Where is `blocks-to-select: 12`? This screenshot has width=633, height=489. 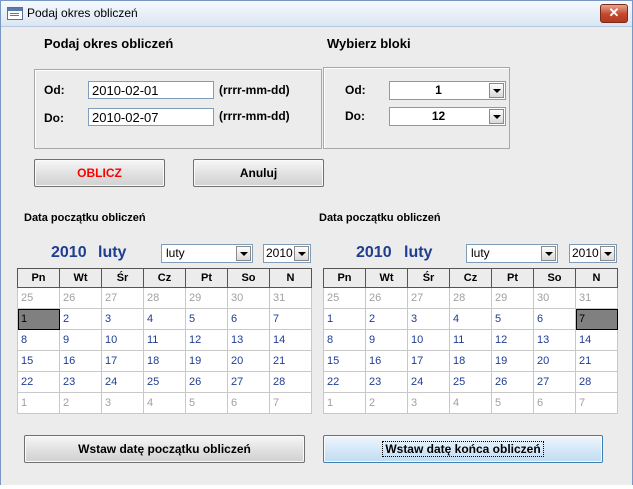 blocks-to-select: 12 is located at coordinates (447, 116).